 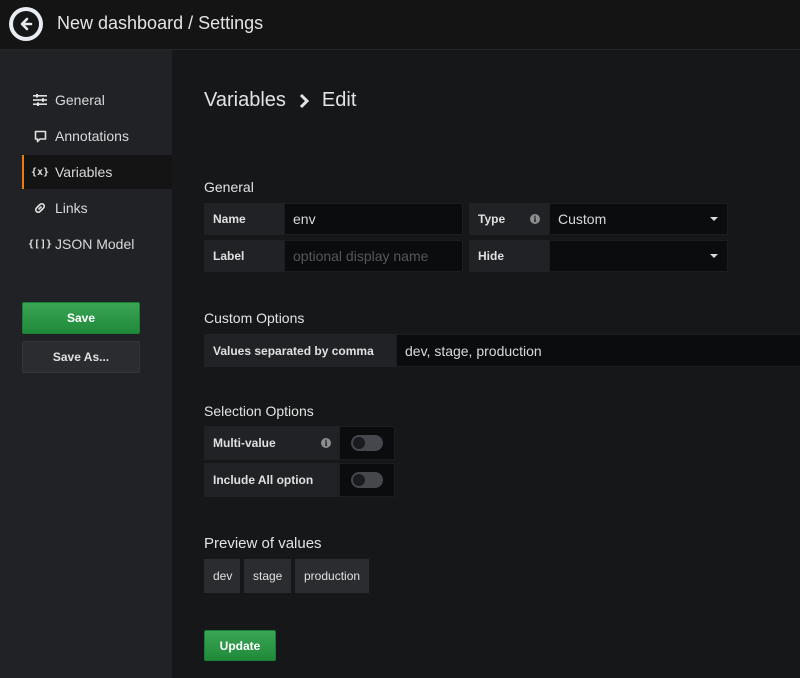 What do you see at coordinates (254, 318) in the screenshot?
I see `custom-options-title: Custom Options` at bounding box center [254, 318].